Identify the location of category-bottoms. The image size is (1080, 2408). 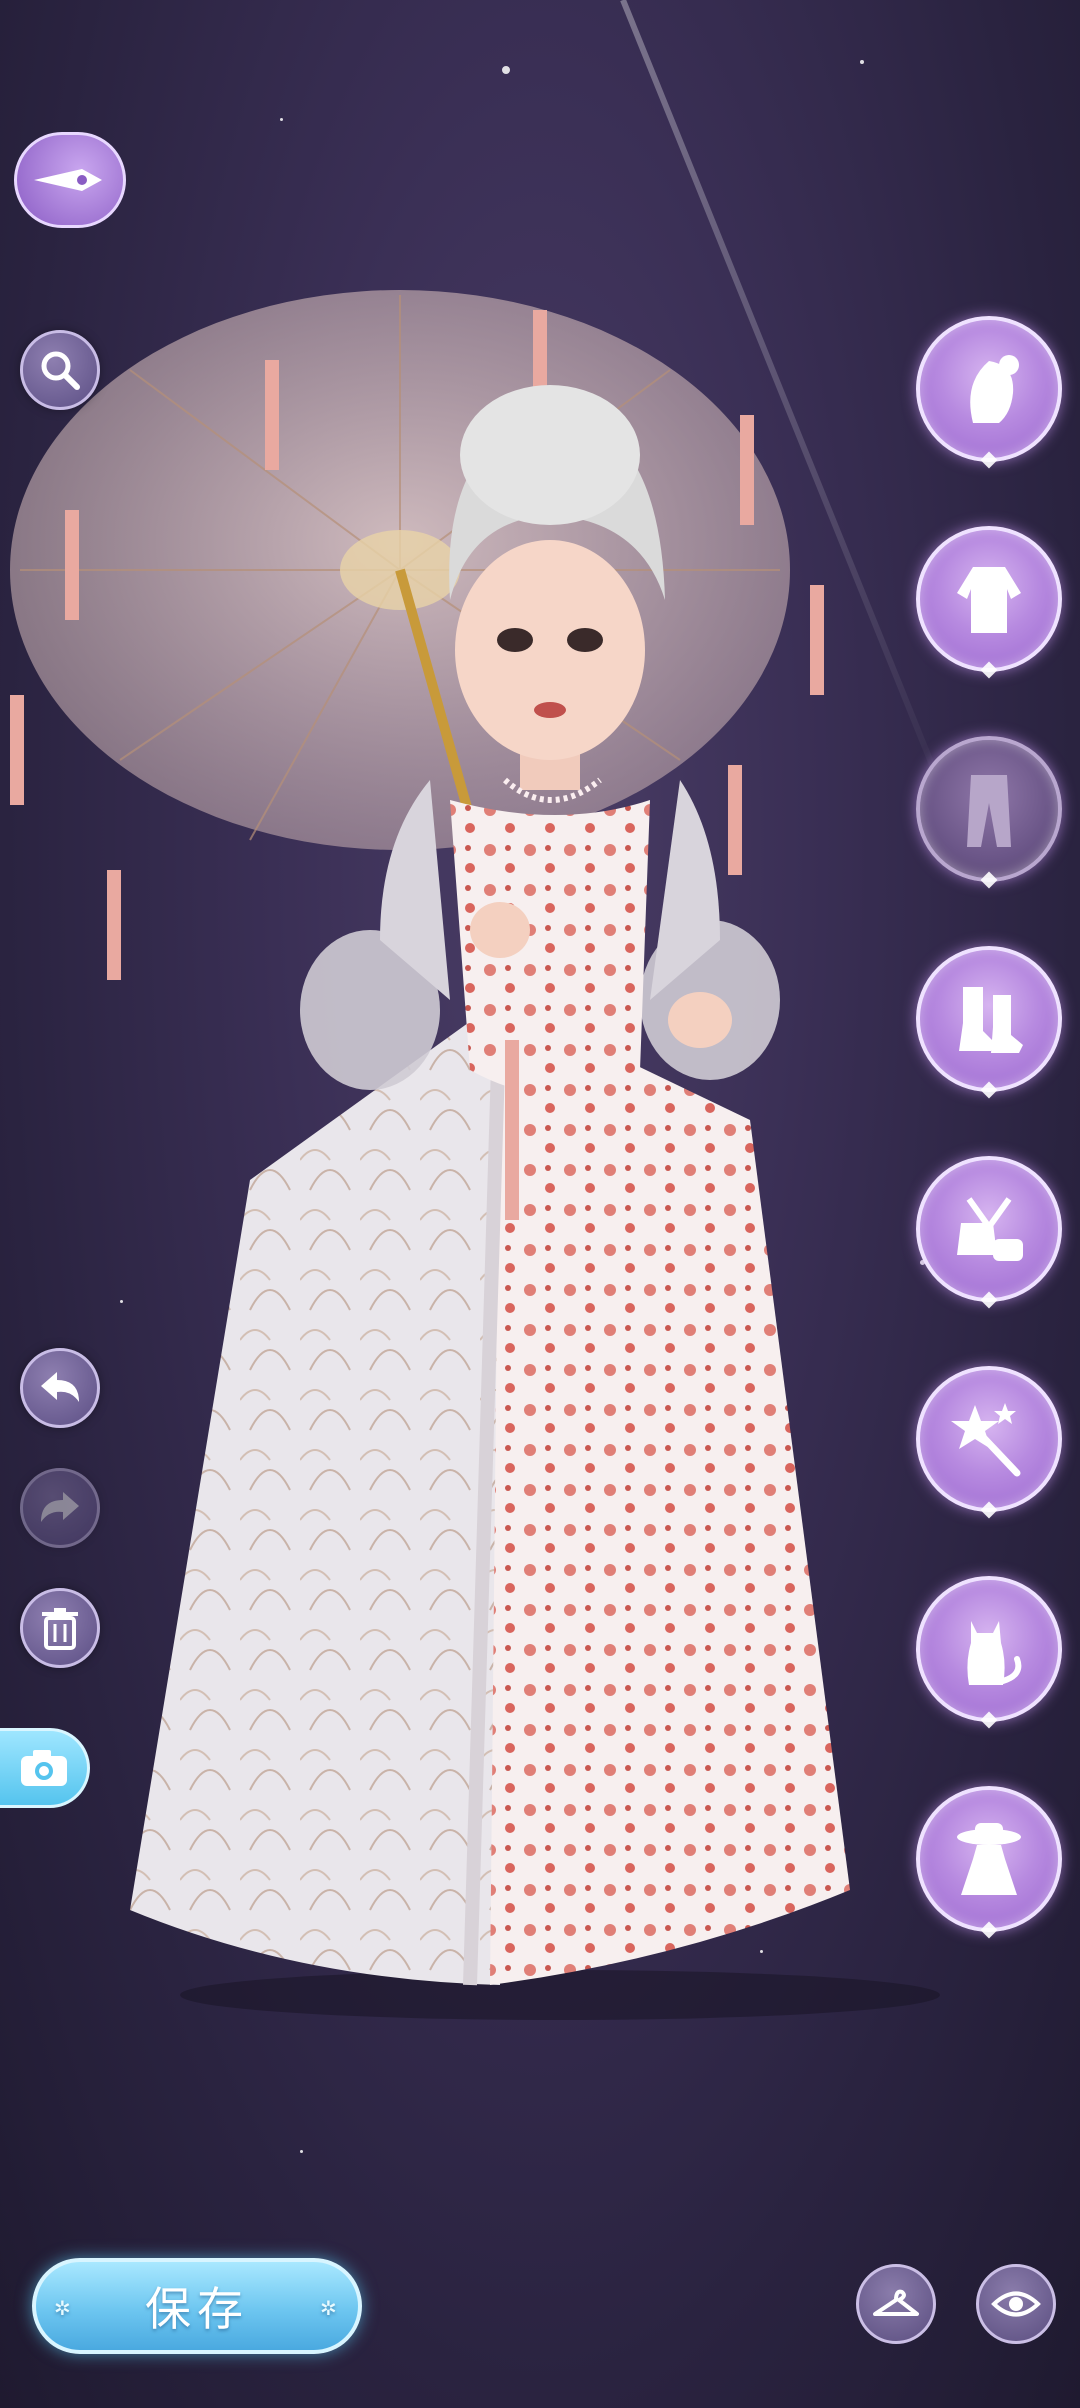
(989, 812).